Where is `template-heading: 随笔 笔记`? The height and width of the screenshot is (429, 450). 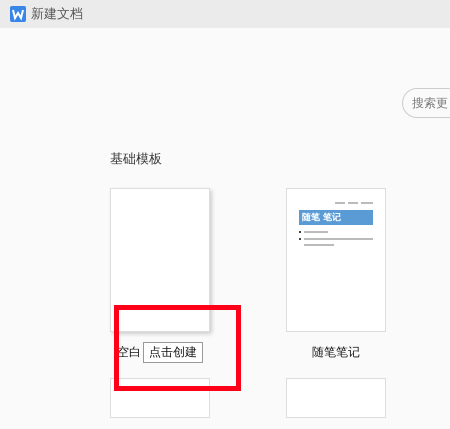
template-heading: 随笔 笔记 is located at coordinates (336, 217).